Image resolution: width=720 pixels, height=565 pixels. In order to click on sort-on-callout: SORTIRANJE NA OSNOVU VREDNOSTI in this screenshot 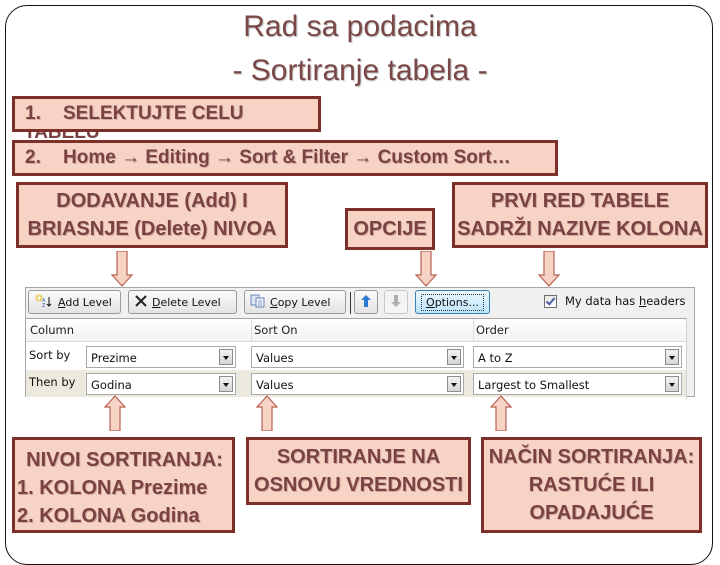, I will do `click(358, 471)`.